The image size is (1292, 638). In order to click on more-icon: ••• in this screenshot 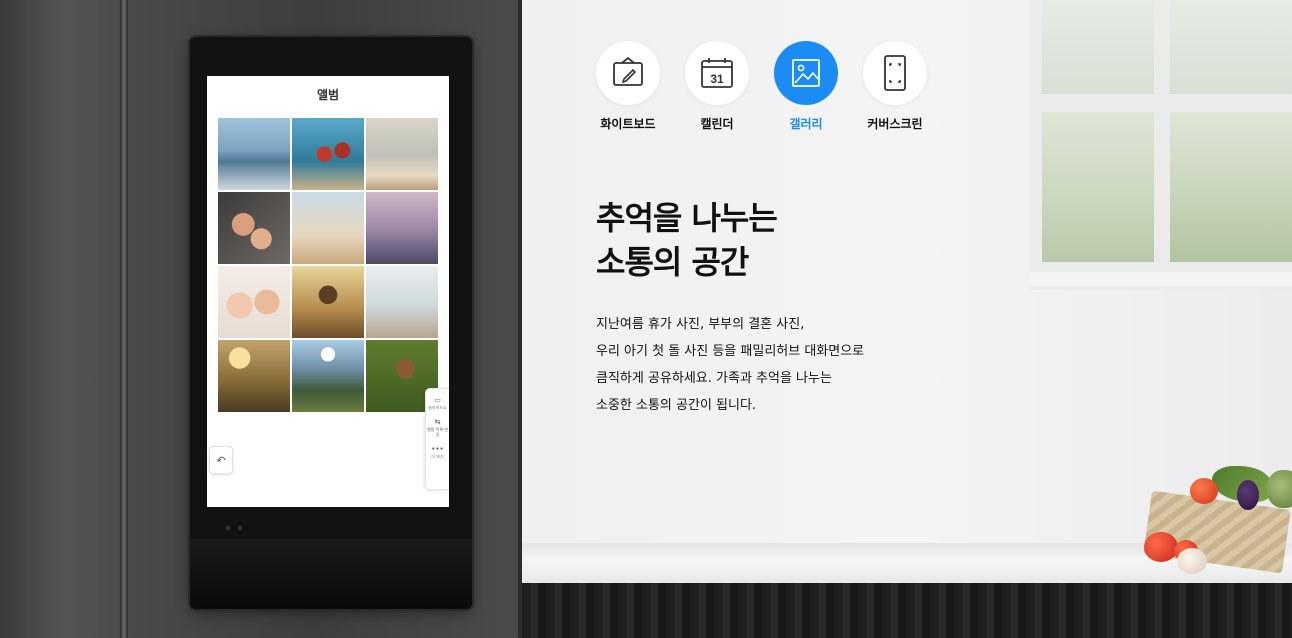, I will do `click(437, 449)`.